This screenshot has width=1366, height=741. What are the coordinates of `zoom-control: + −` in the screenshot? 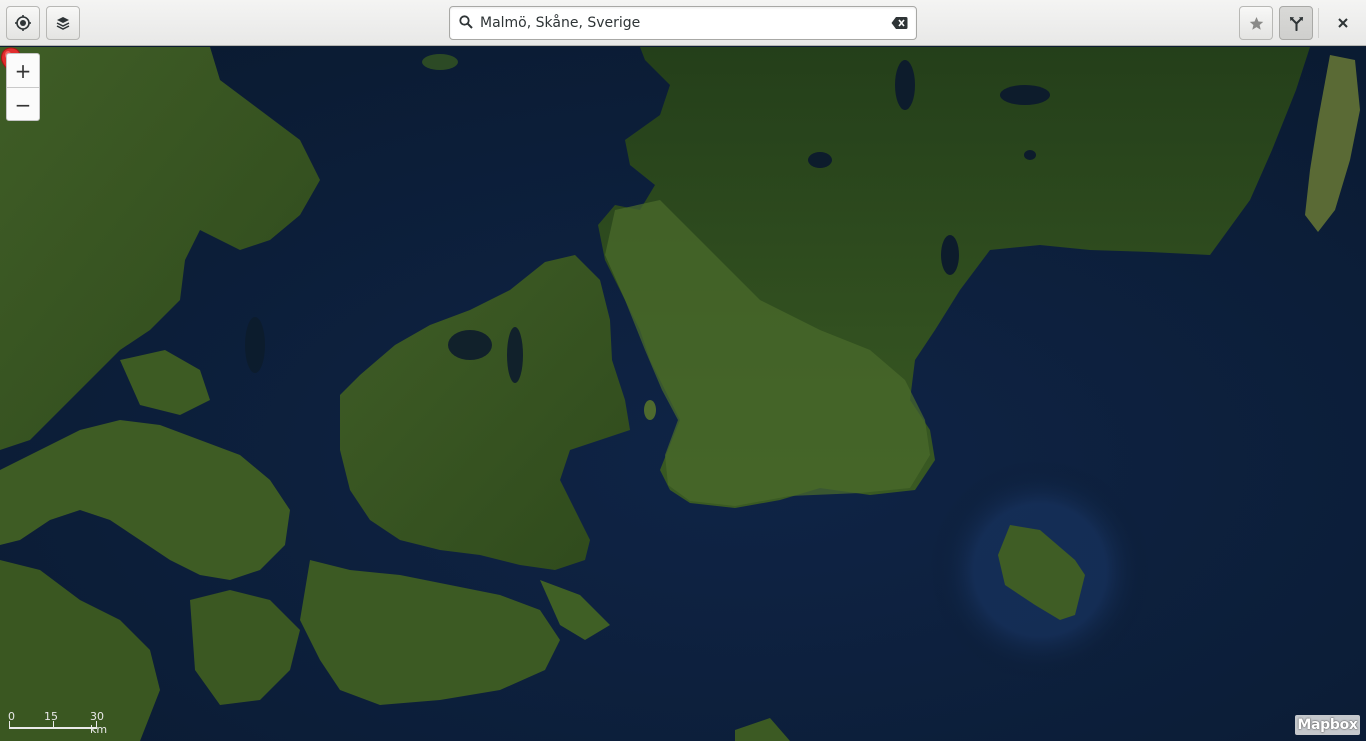 It's located at (23, 87).